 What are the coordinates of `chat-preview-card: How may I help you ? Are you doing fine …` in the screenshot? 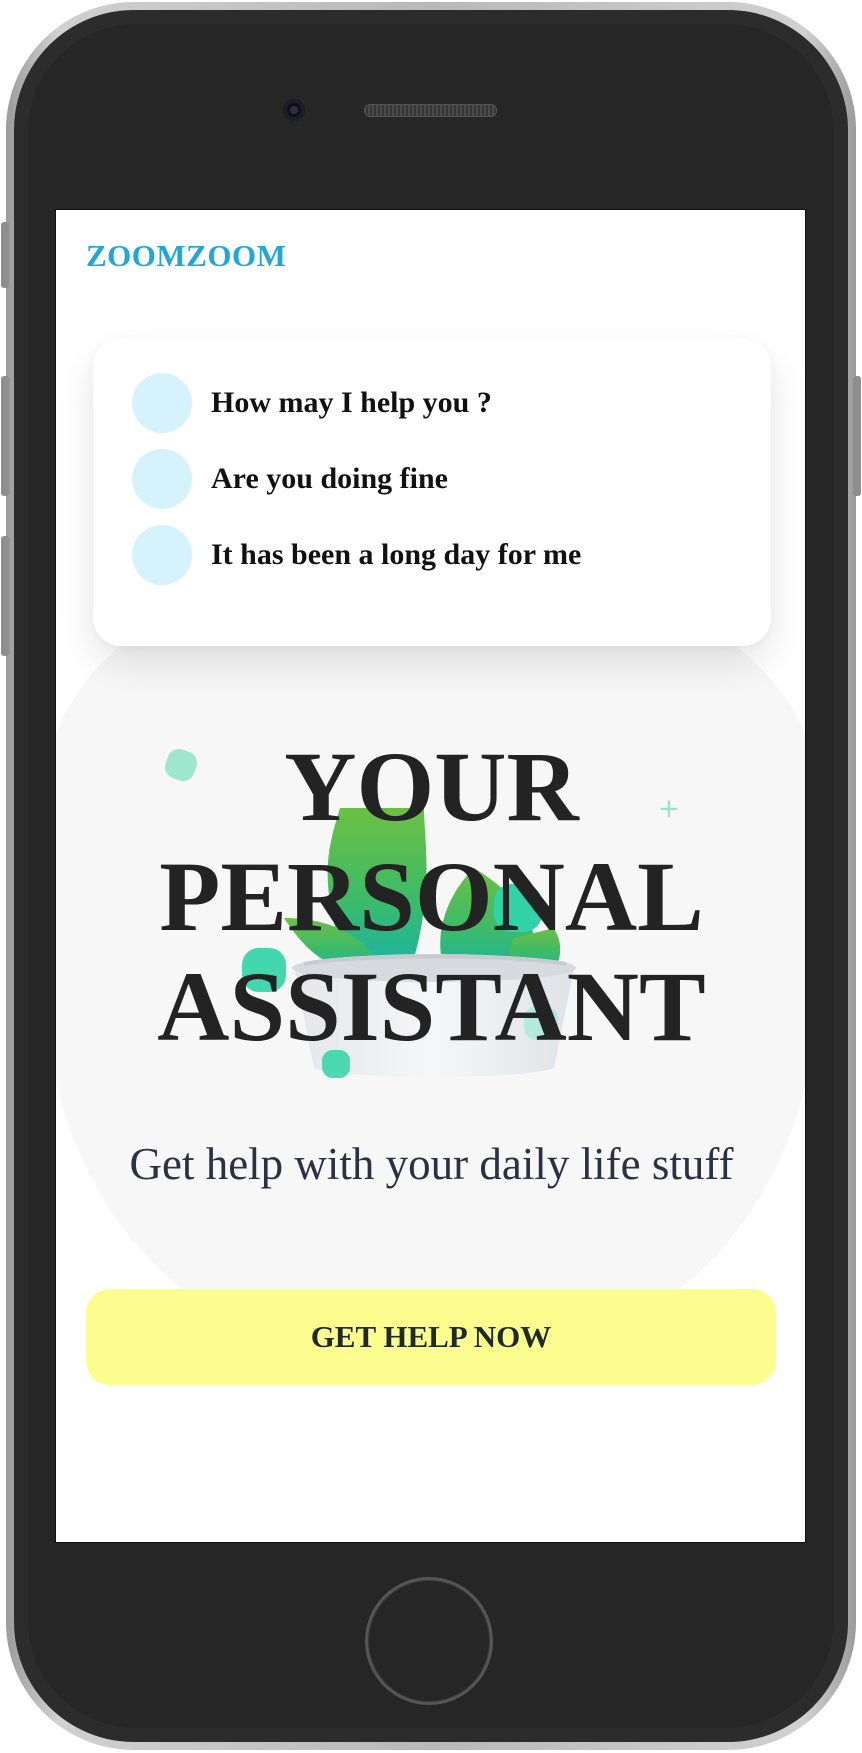 It's located at (432, 492).